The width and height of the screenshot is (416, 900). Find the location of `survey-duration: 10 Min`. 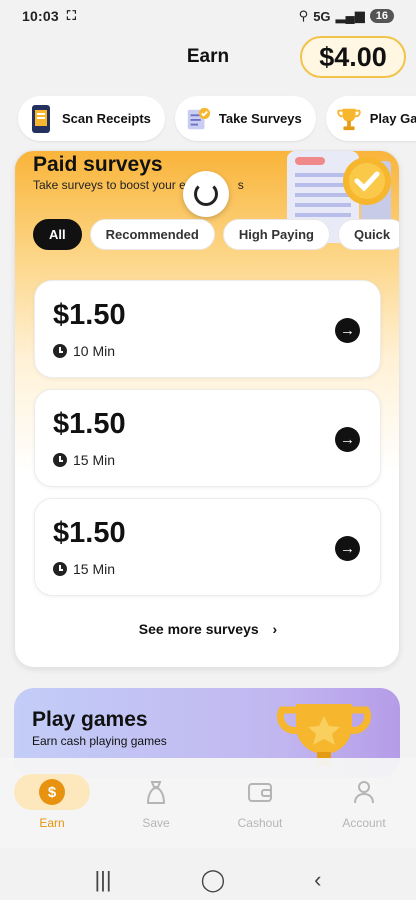

survey-duration: 10 Min is located at coordinates (84, 351).